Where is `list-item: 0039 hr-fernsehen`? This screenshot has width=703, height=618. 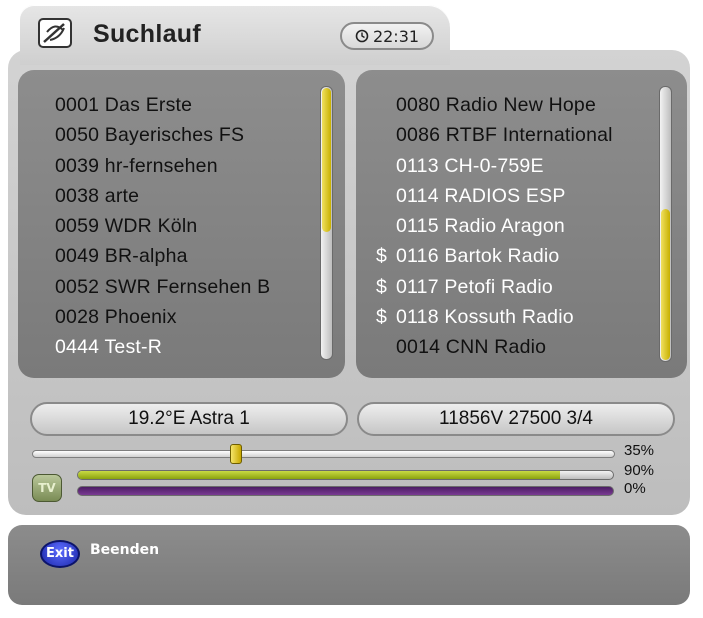 list-item: 0039 hr-fernsehen is located at coordinates (162, 166).